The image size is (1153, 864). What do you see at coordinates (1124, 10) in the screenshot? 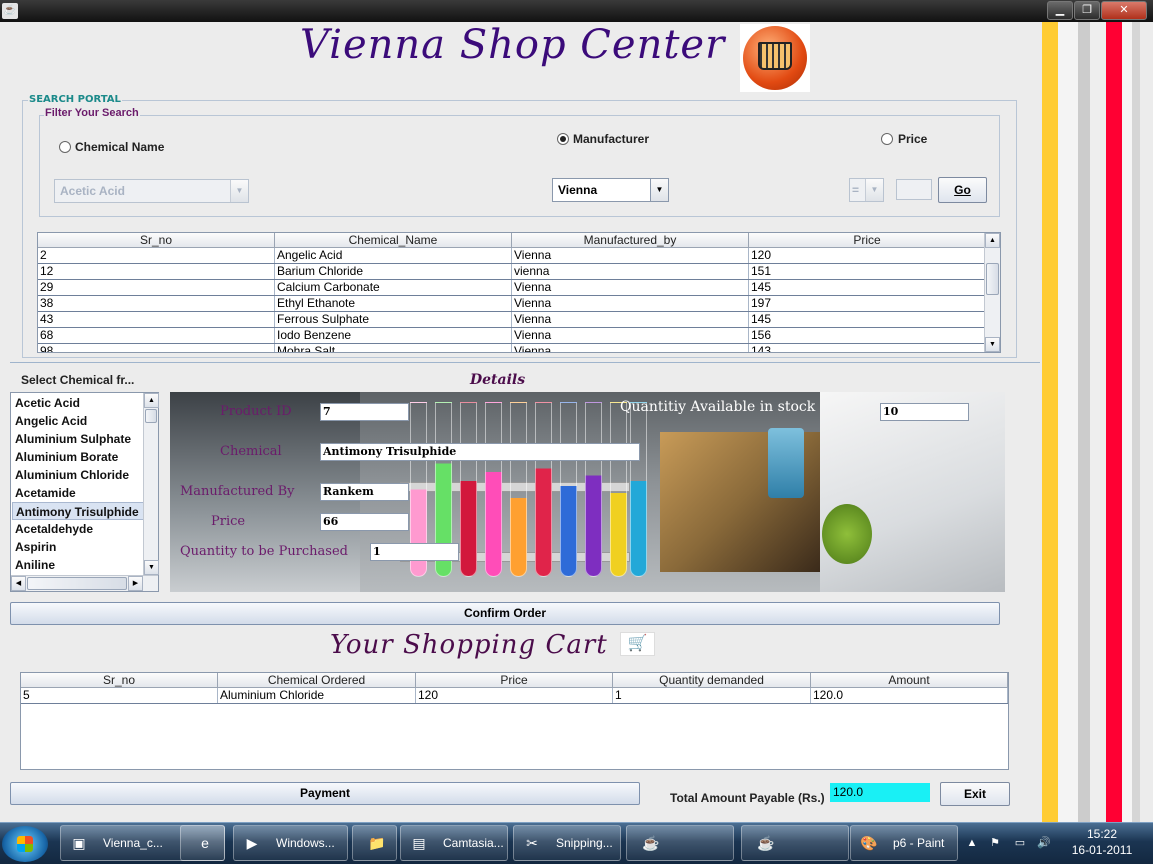
I see `close-button: ✕` at bounding box center [1124, 10].